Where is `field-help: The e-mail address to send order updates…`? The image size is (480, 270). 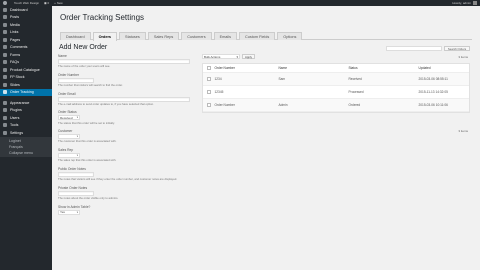 field-help: The e-mail address to send order updates… is located at coordinates (106, 103).